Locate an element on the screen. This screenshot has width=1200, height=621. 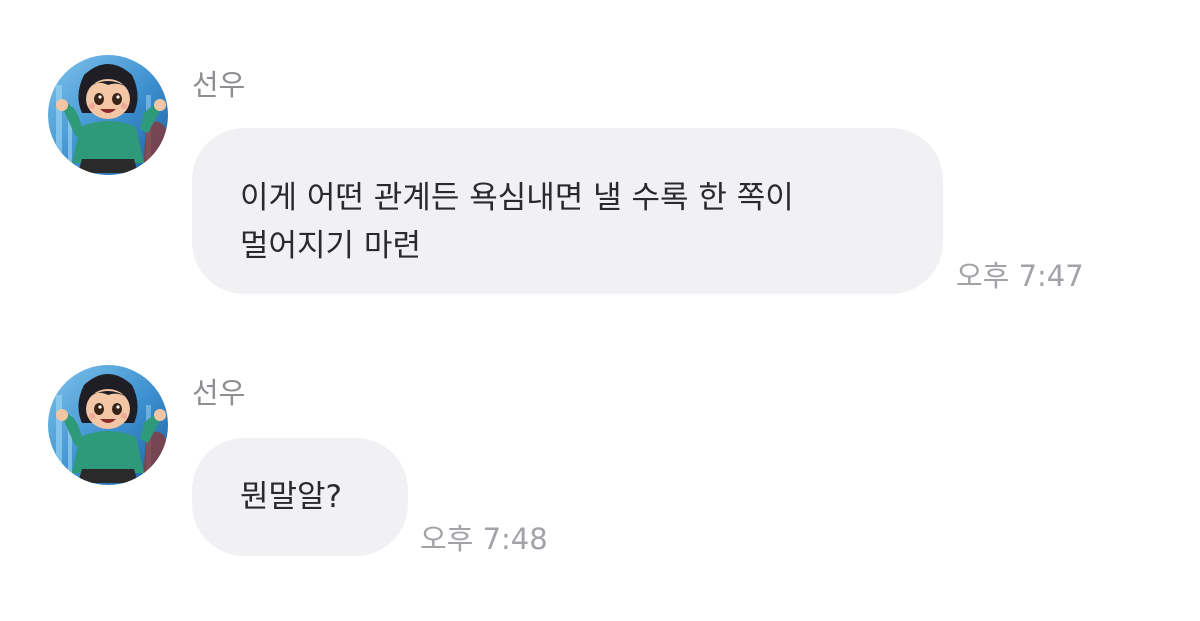
timestamp: 오후 7:48 is located at coordinates (484, 539).